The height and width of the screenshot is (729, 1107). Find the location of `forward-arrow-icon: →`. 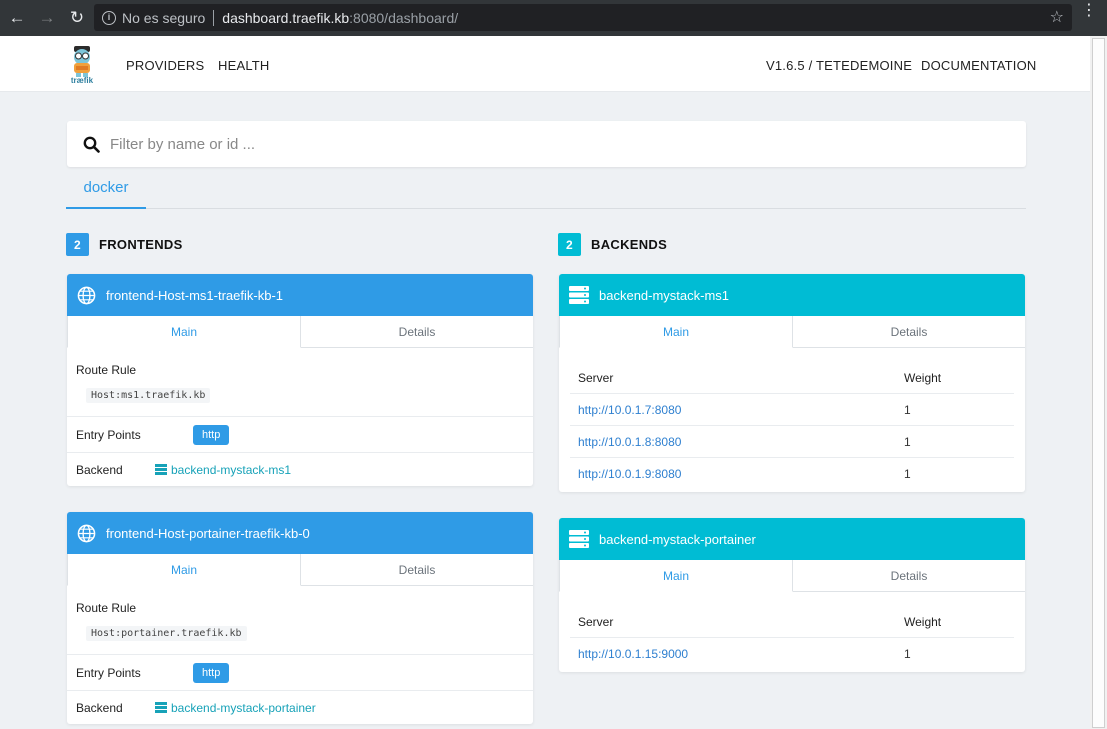

forward-arrow-icon: → is located at coordinates (47, 18).